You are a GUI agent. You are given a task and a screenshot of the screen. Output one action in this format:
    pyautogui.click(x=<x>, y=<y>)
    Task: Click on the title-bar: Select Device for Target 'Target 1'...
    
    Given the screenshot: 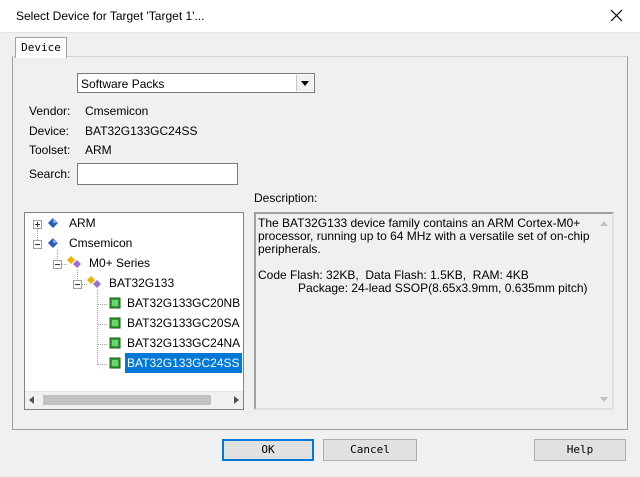 What is the action you would take?
    pyautogui.click(x=320, y=16)
    